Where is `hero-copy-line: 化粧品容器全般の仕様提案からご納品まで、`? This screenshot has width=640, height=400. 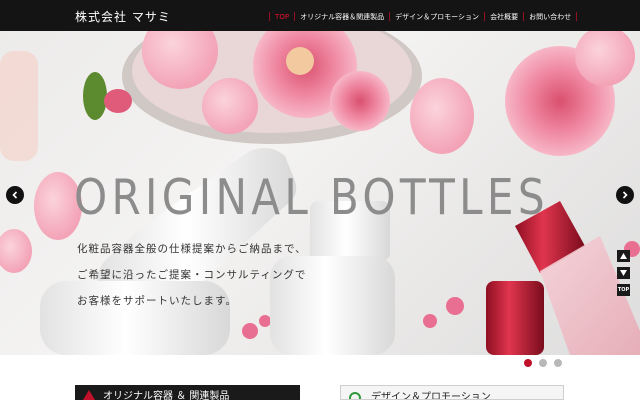 hero-copy-line: 化粧品容器全般の仕様提案からご納品まで、 is located at coordinates (192, 249).